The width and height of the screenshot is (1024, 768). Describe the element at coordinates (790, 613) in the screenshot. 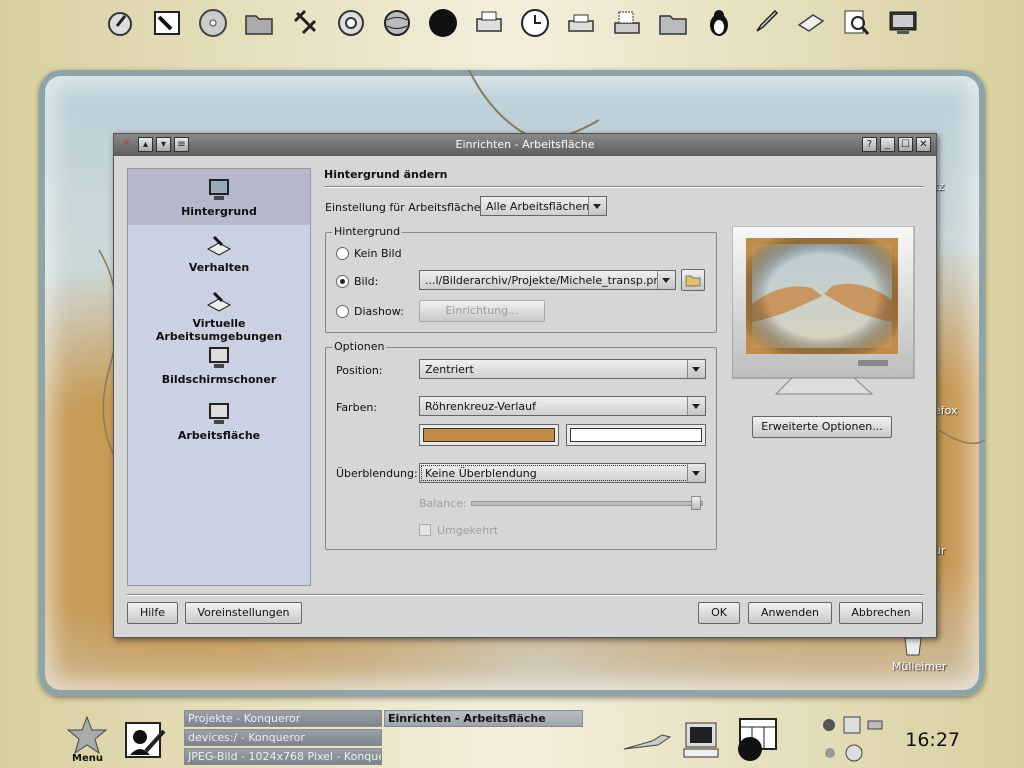

I see `apply-button: Anwenden` at that location.